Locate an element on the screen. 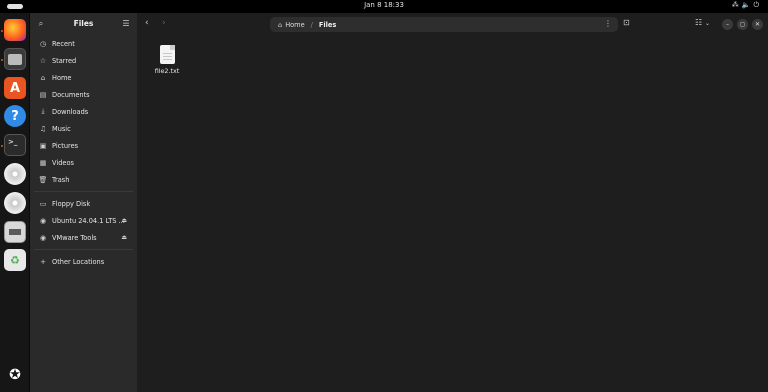 The image size is (768, 392). sidebar-item-label: Pictures is located at coordinates (65, 145).